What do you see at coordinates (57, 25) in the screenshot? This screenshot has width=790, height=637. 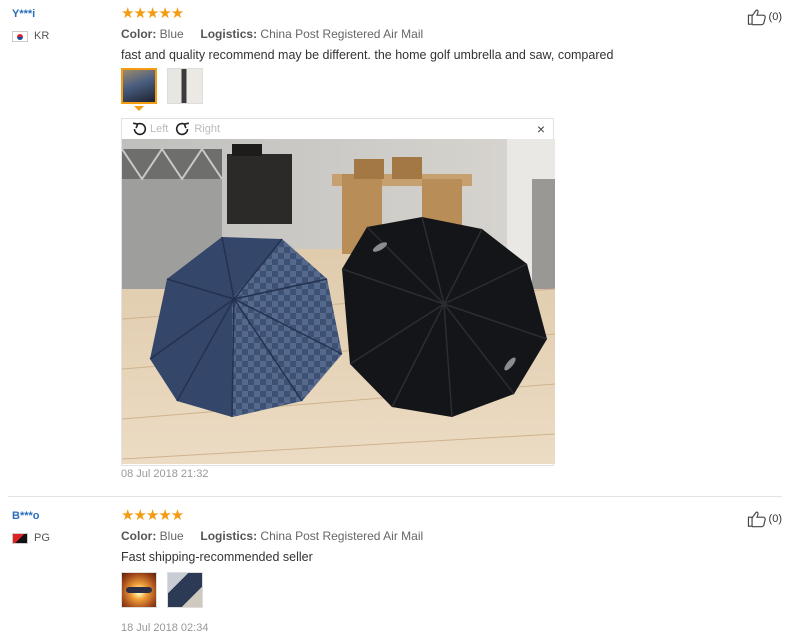 I see `reviewer-info: Y***i KR` at bounding box center [57, 25].